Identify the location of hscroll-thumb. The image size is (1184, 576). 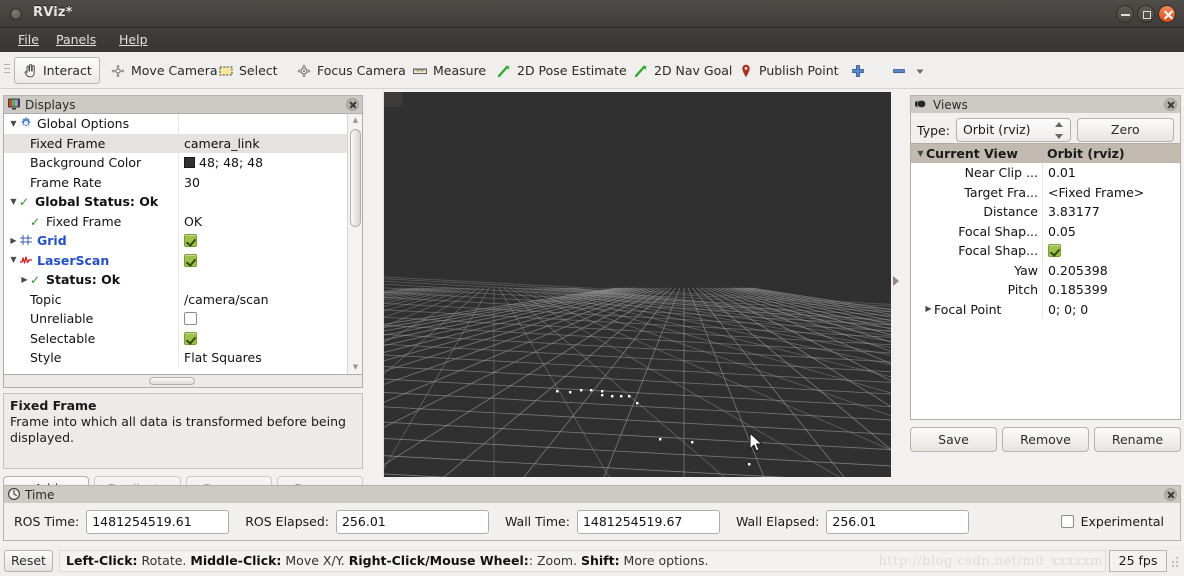
(172, 381).